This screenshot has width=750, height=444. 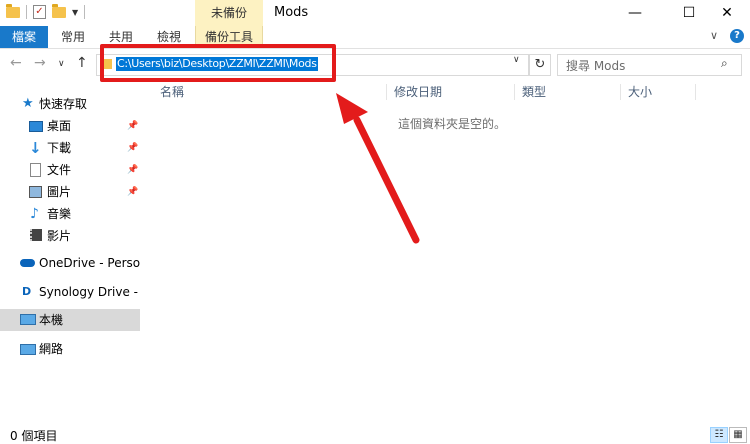 What do you see at coordinates (378, 168) in the screenshot?
I see `annotation-arrow` at bounding box center [378, 168].